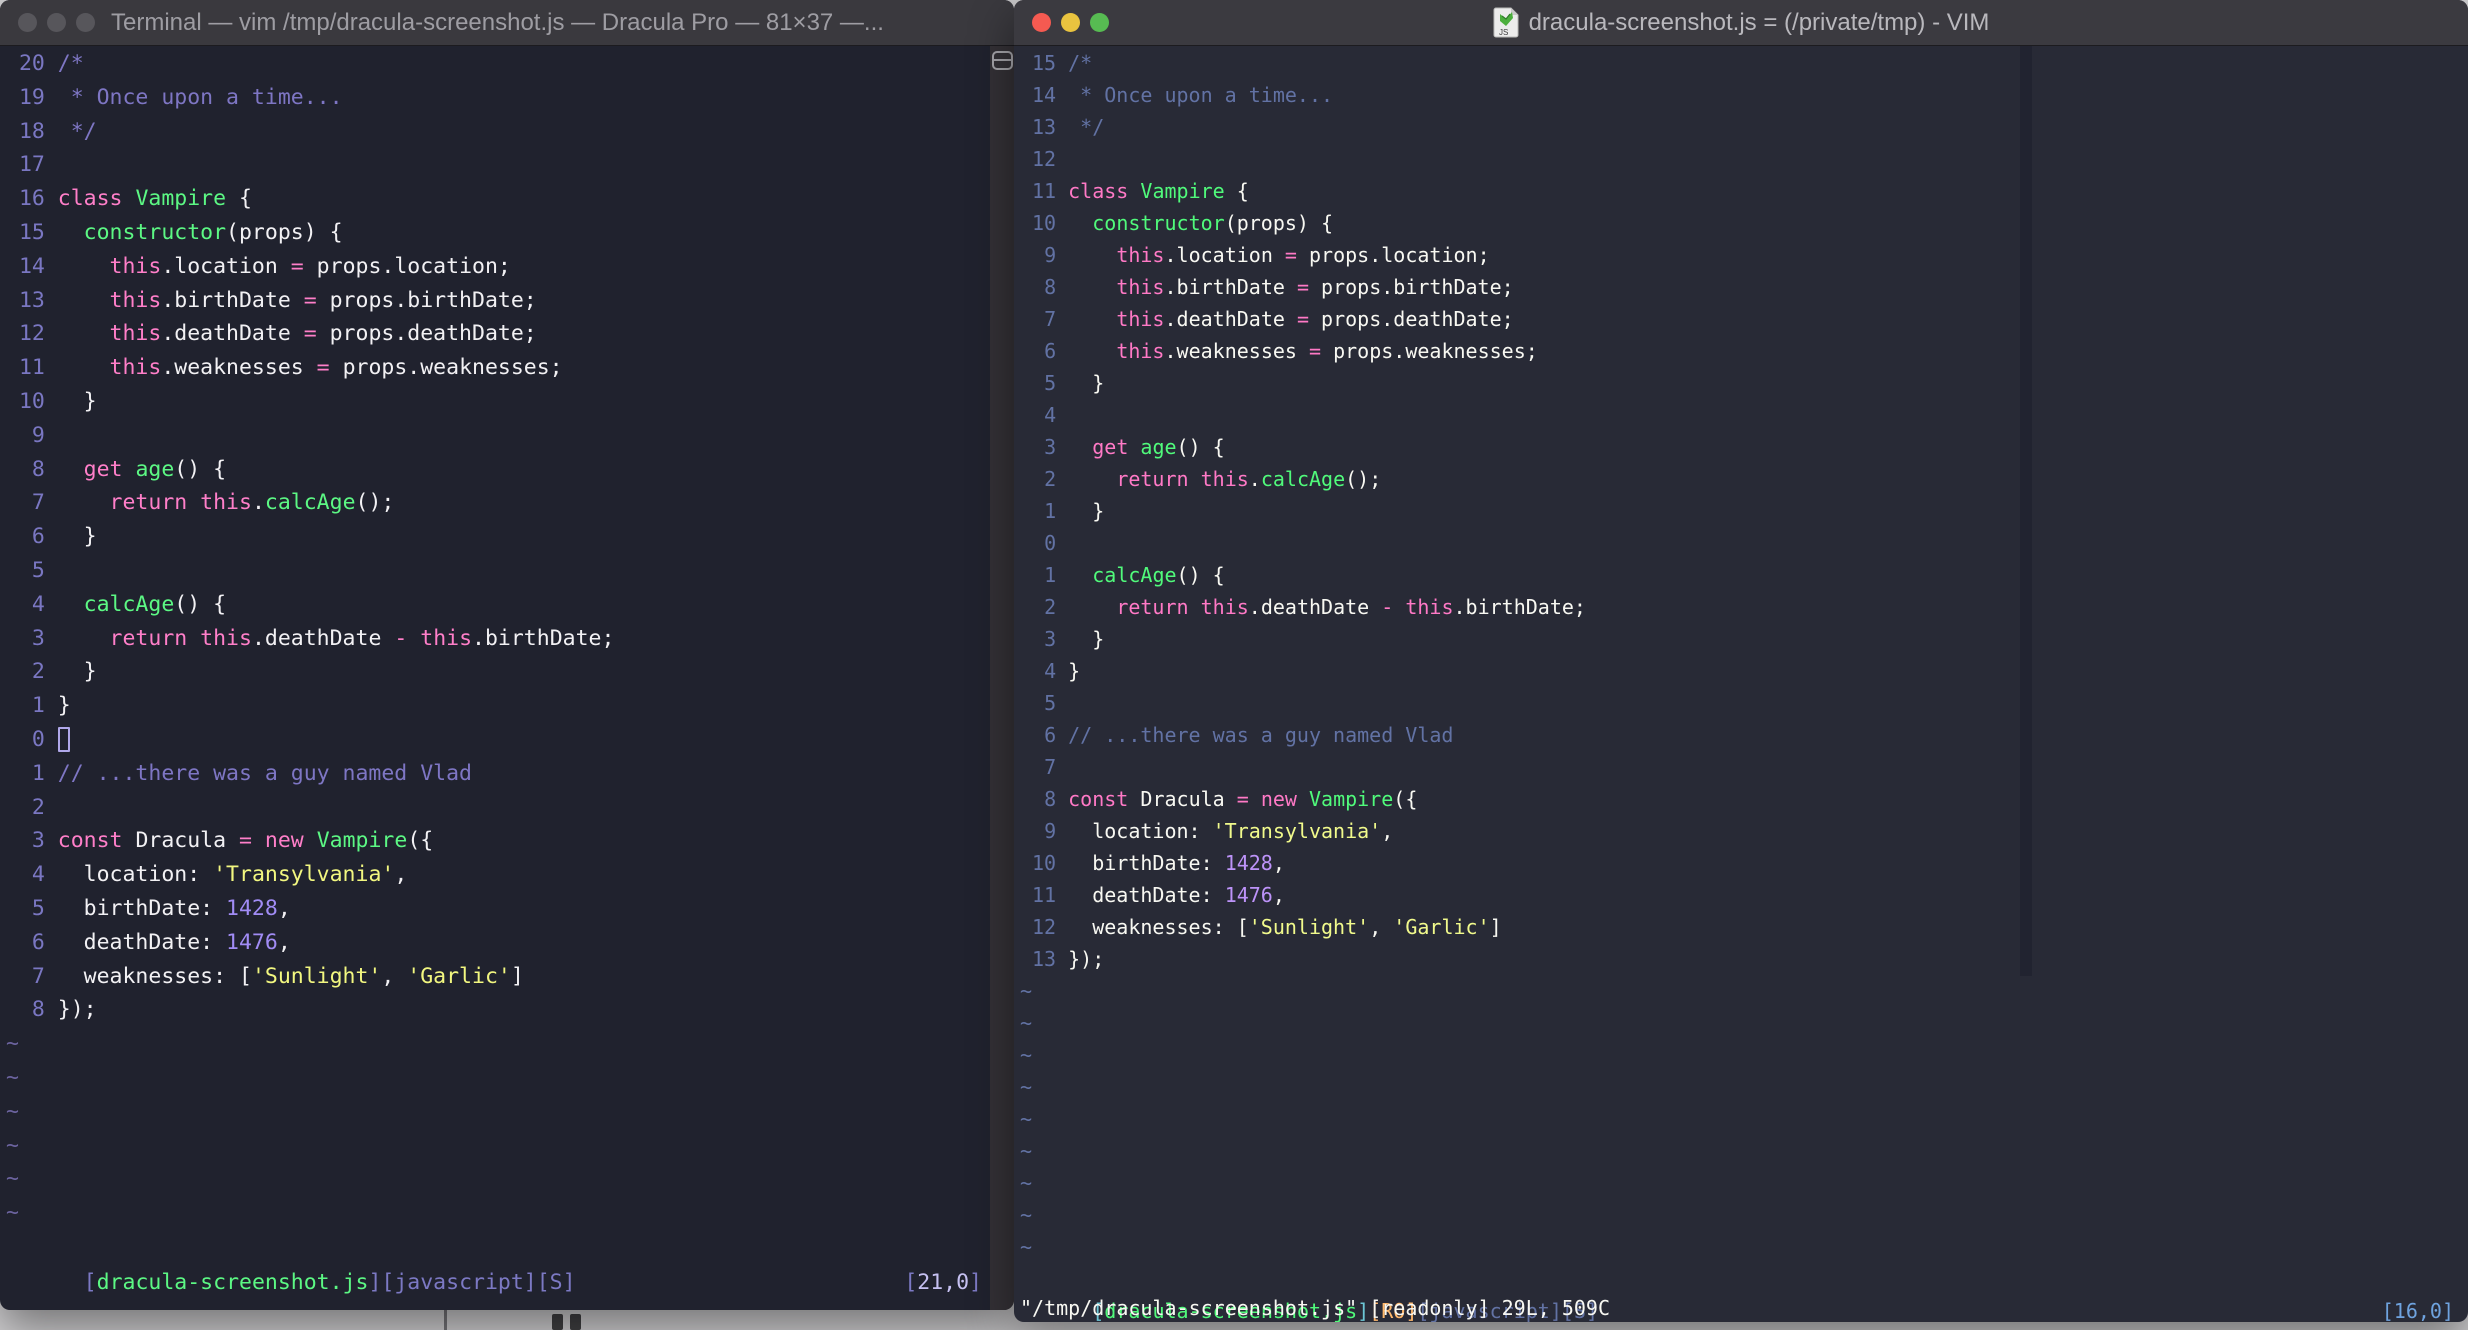 The height and width of the screenshot is (1330, 2468). Describe the element at coordinates (1002, 60) in the screenshot. I see `split-pane-icon` at that location.